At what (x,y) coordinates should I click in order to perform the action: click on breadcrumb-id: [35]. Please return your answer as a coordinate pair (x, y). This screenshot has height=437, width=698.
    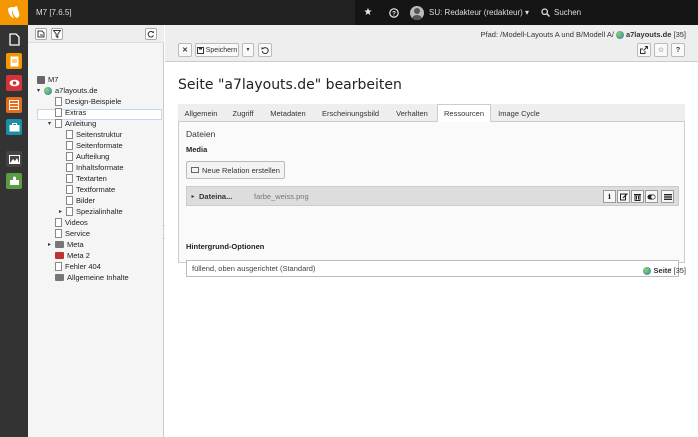
    Looking at the image, I should click on (679, 34).